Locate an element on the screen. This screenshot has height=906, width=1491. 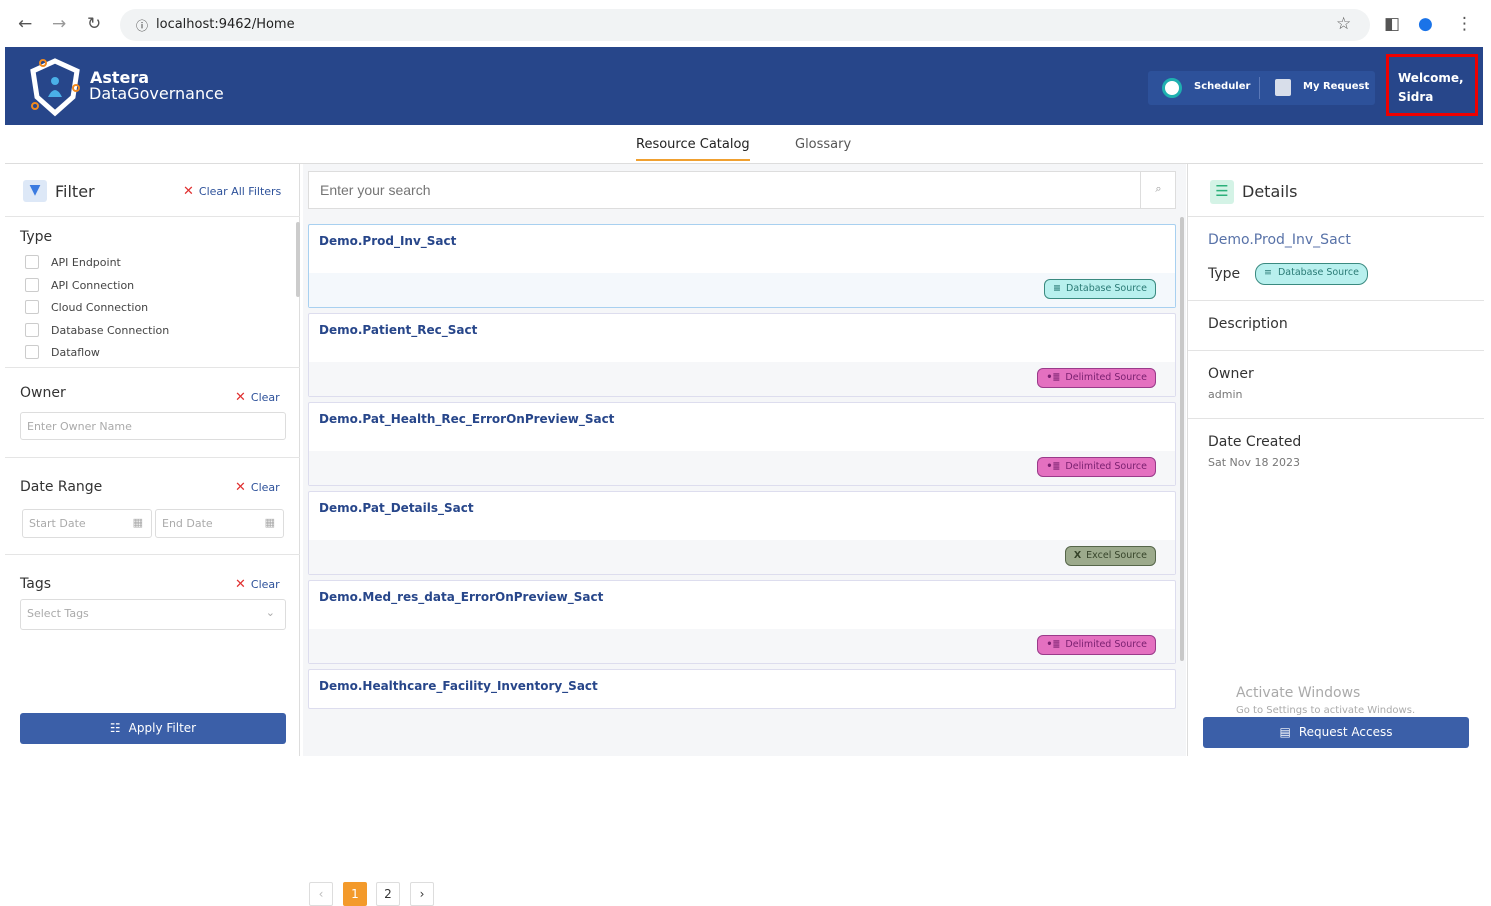
reload-icon: ↻ is located at coordinates (94, 24).